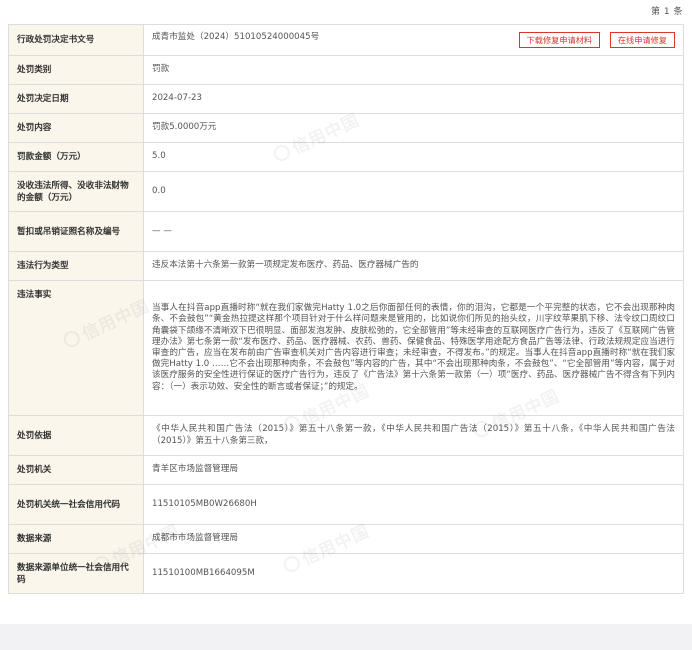  What do you see at coordinates (413, 504) in the screenshot?
I see `row-value: 11510105MB0W26680H` at bounding box center [413, 504].